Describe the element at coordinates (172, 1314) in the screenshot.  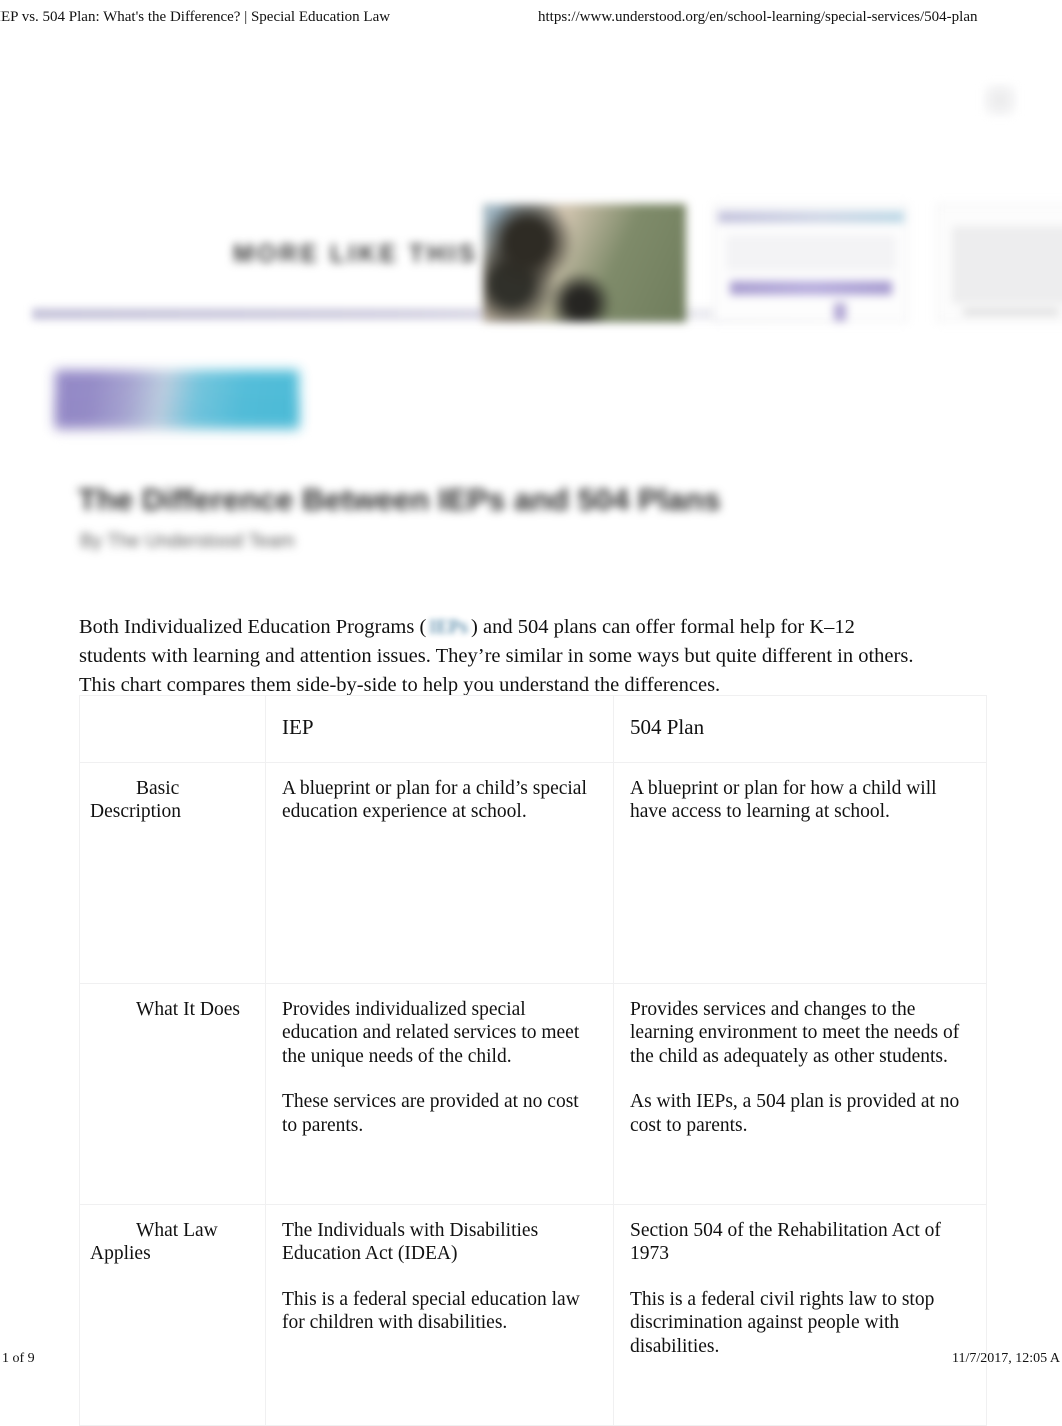
I see `row-label-what-law-applies: What Law Applies` at that location.